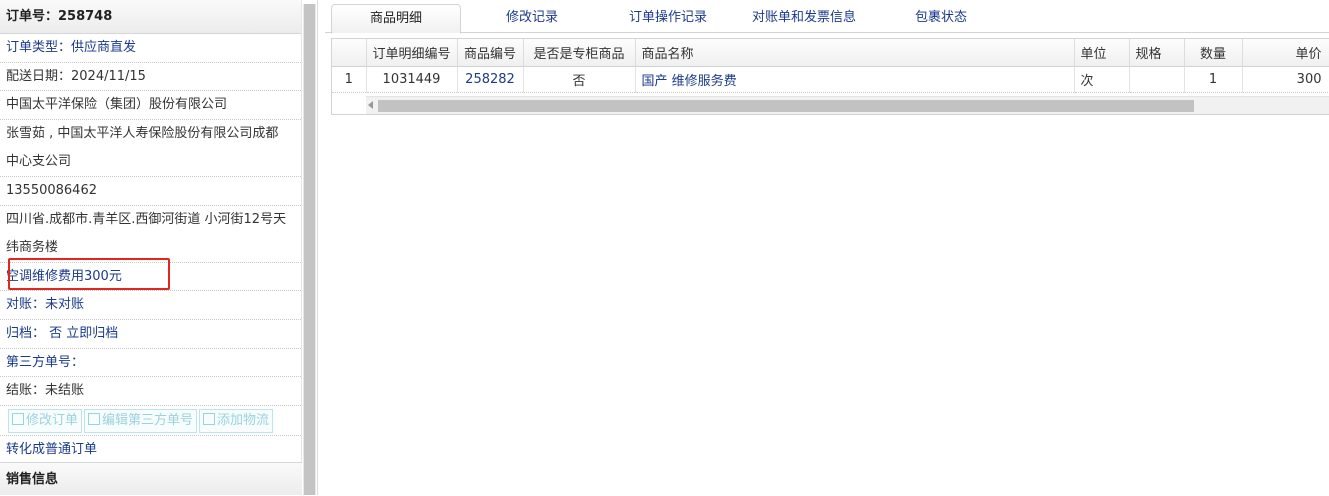 The width and height of the screenshot is (1329, 496). Describe the element at coordinates (150, 305) in the screenshot. I see `reconcile-status: 对账：未对账` at that location.